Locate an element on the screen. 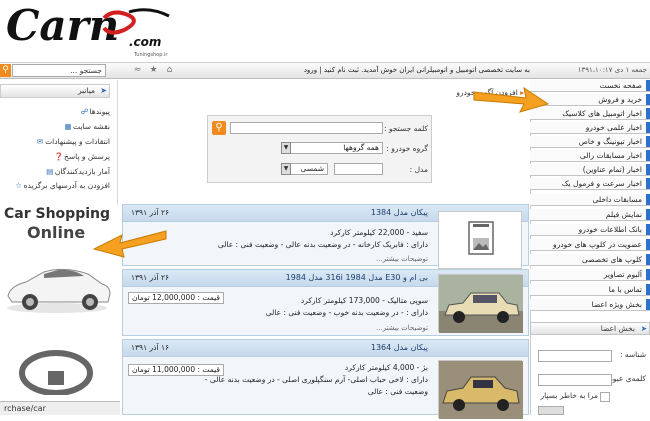  shortcuts-icon: ➤ is located at coordinates (103, 90).